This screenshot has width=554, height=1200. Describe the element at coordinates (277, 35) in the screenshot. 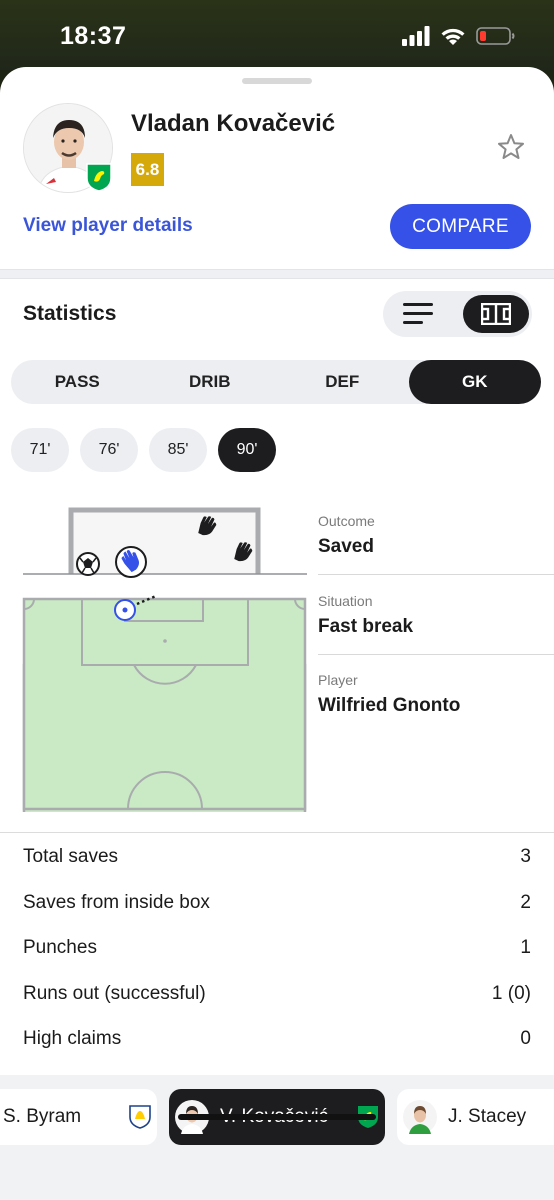

I see `status-bar: 18:37` at that location.